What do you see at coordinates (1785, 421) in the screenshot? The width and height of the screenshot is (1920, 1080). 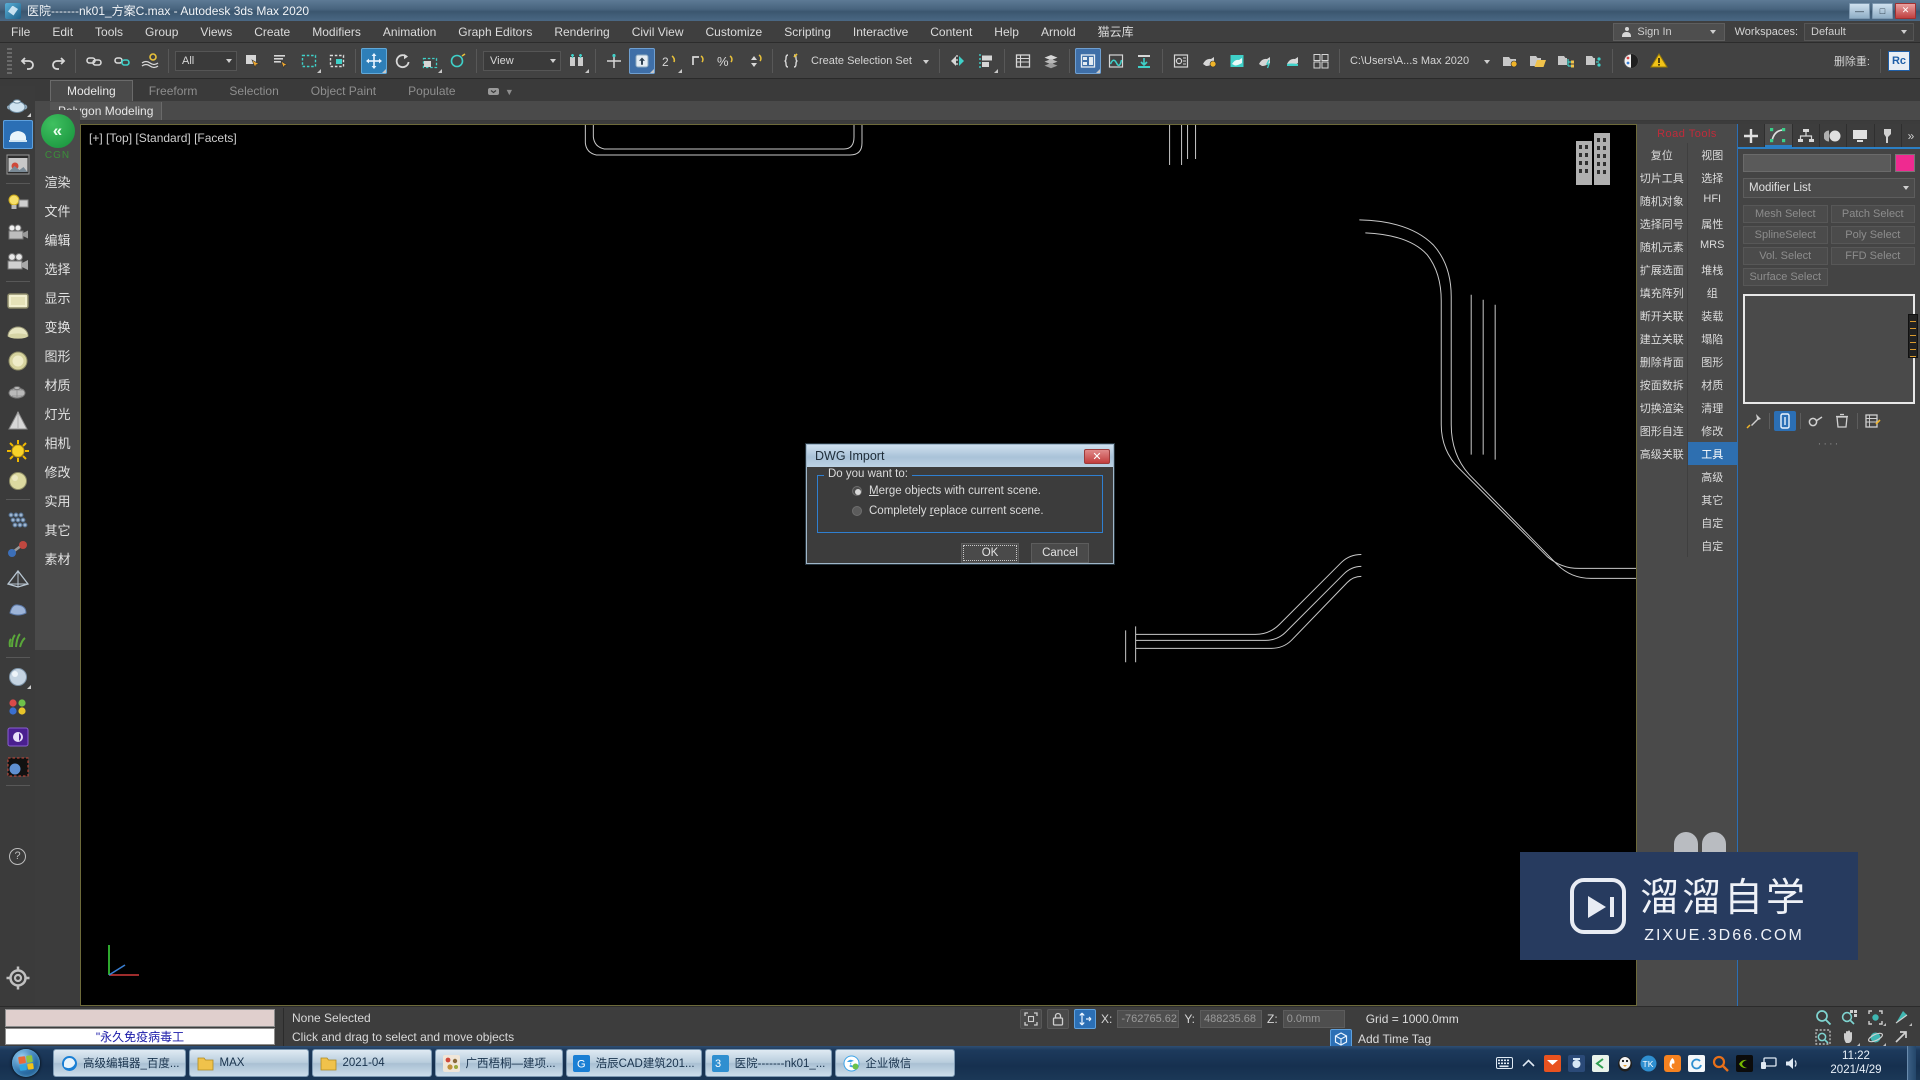 I see `show-end-result-icon` at bounding box center [1785, 421].